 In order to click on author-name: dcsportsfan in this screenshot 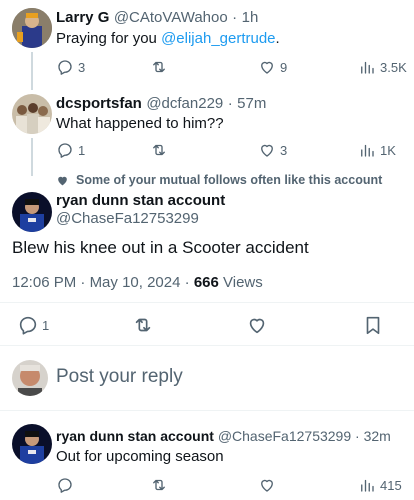, I will do `click(99, 103)`.